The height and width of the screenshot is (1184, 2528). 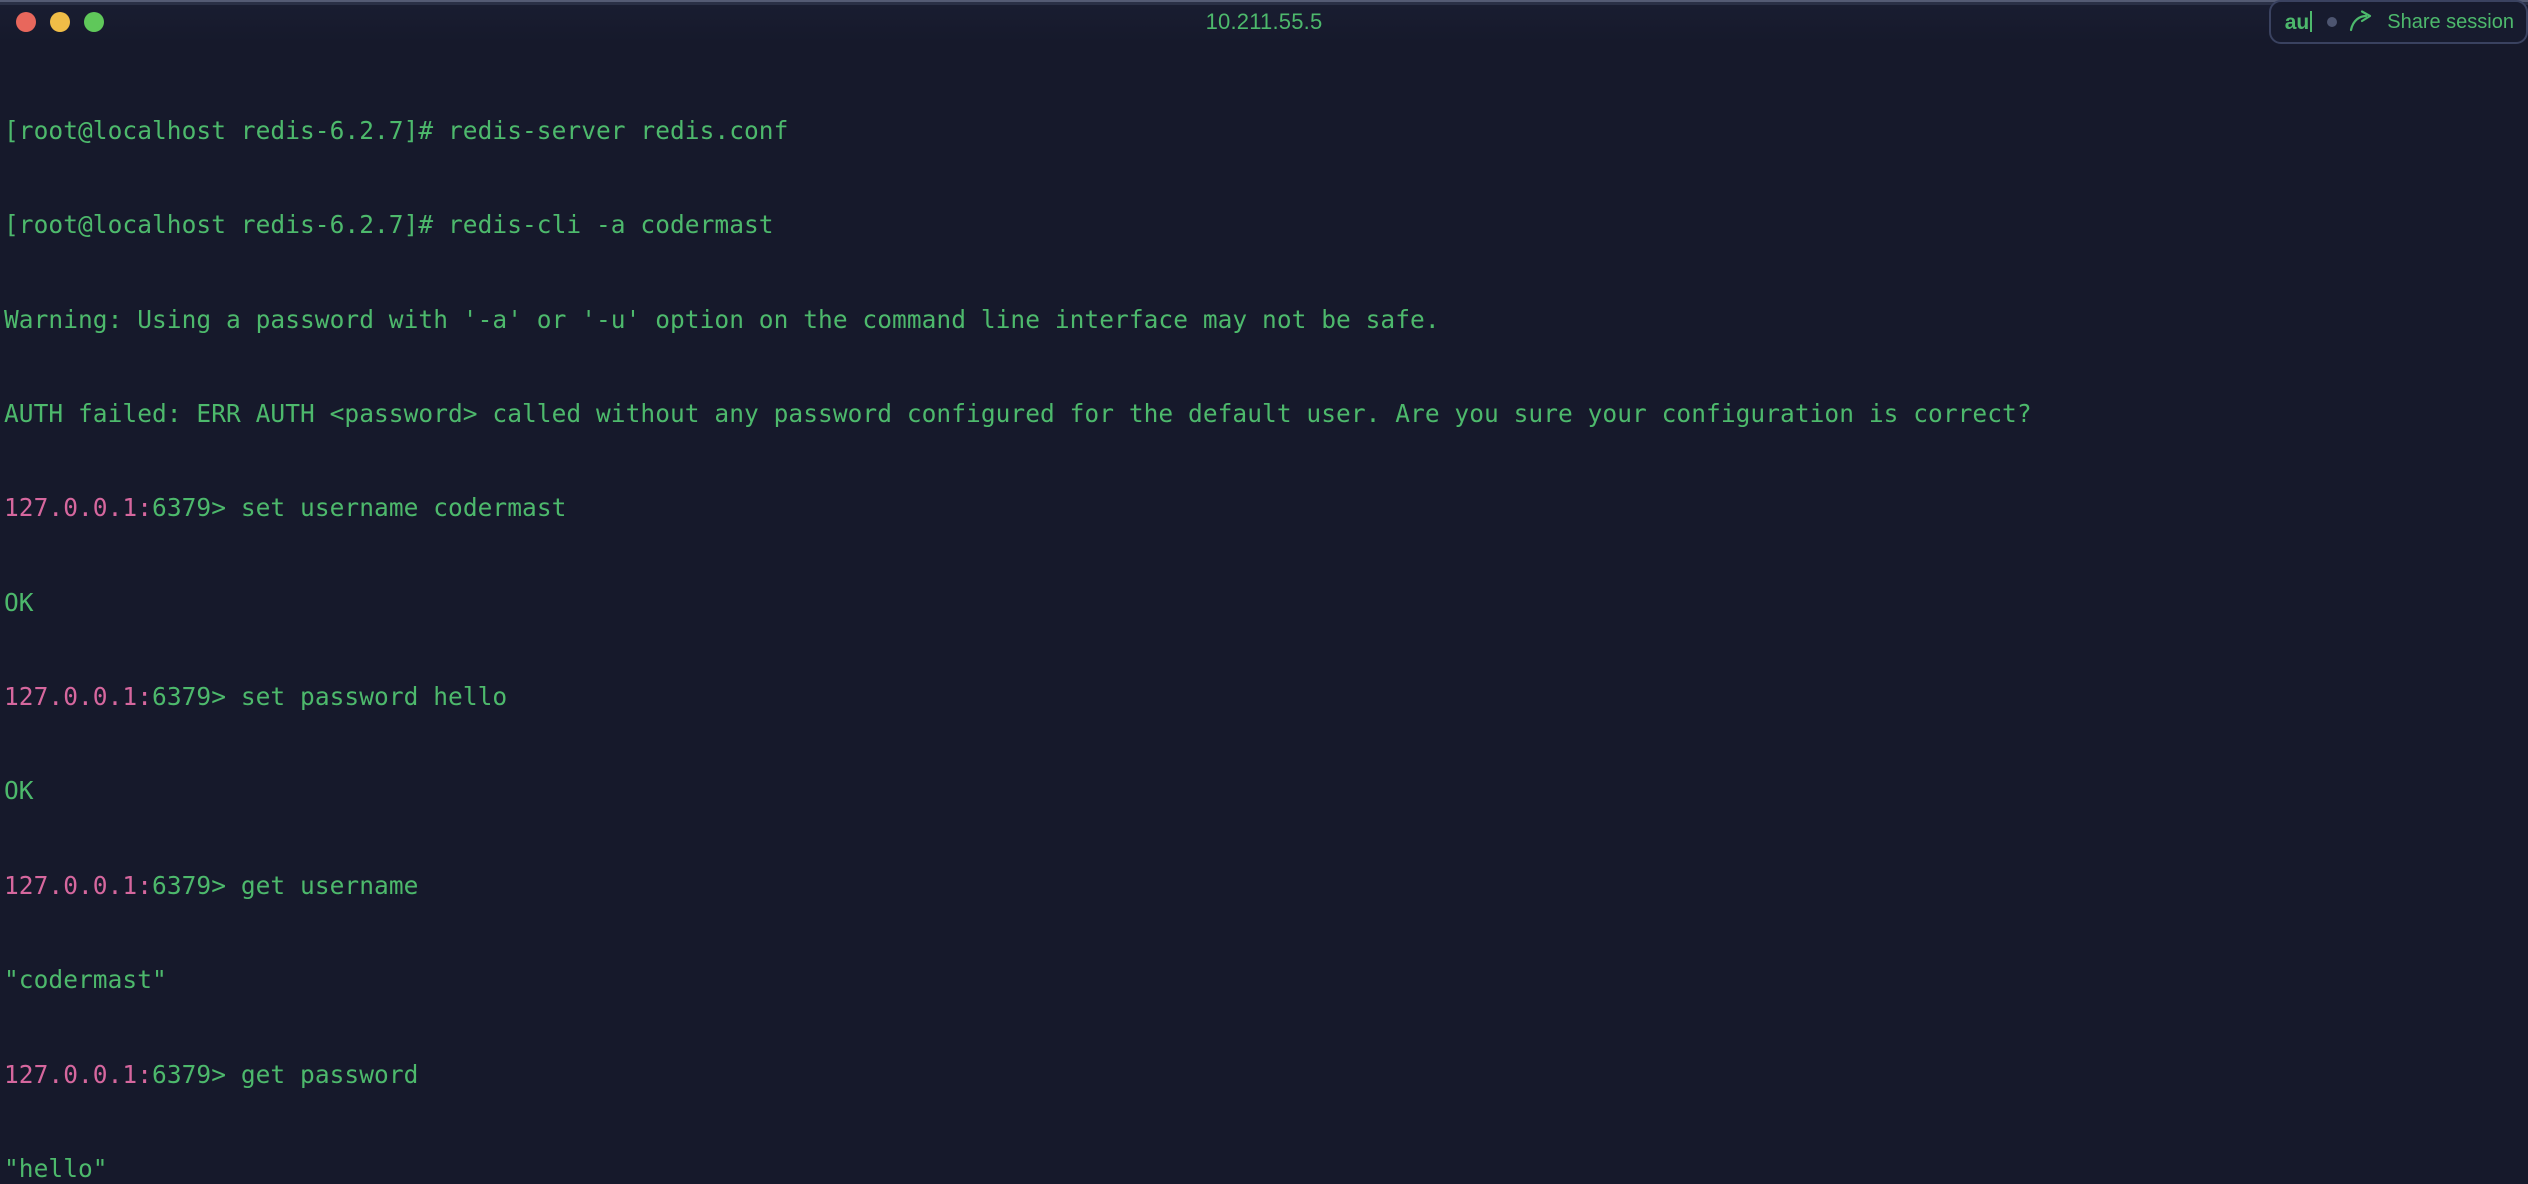 I want to click on terminal-line: "hello", so click(x=1266, y=1168).